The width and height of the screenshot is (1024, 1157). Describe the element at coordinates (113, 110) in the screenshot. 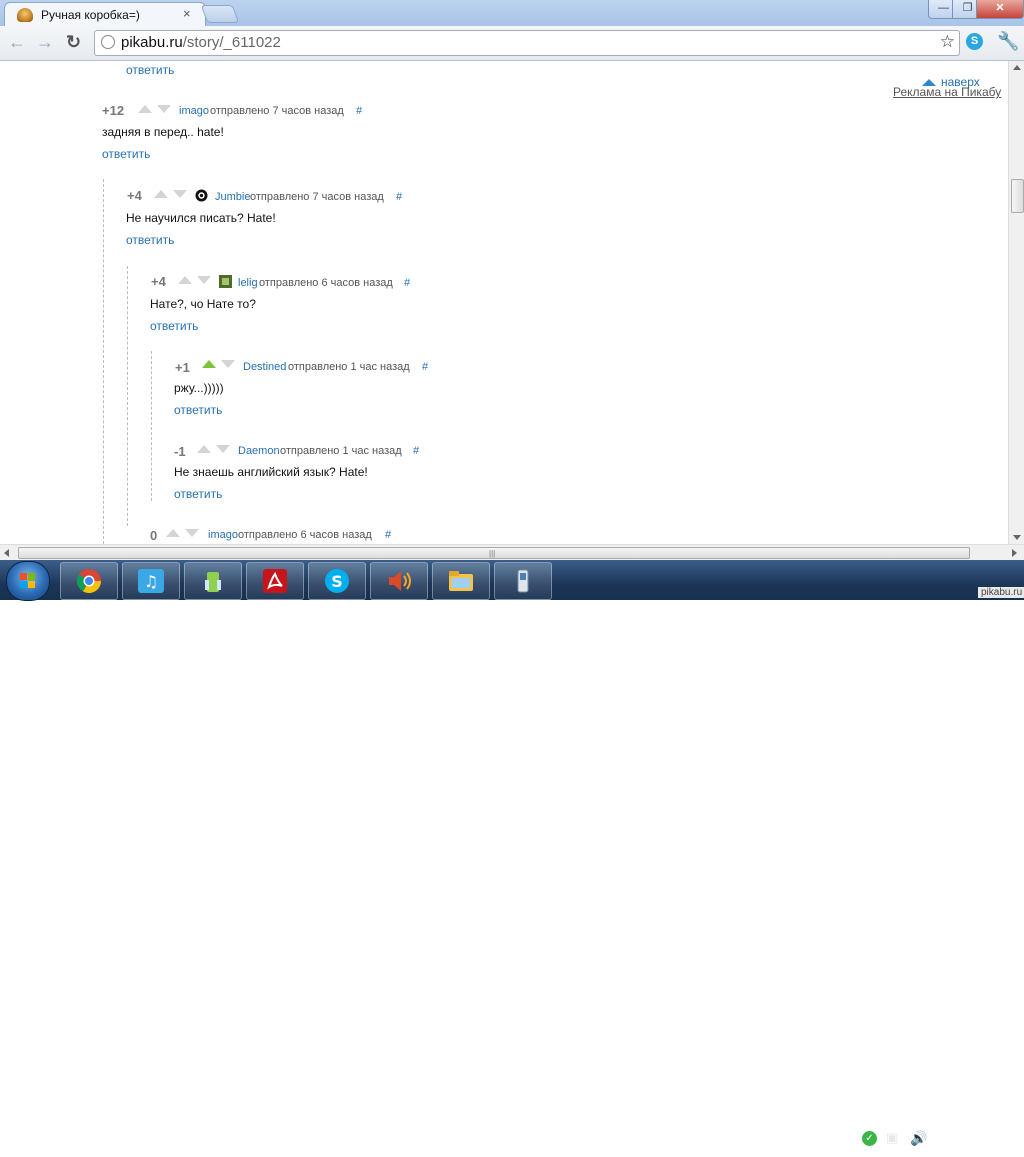

I see `comment-score: +12` at that location.